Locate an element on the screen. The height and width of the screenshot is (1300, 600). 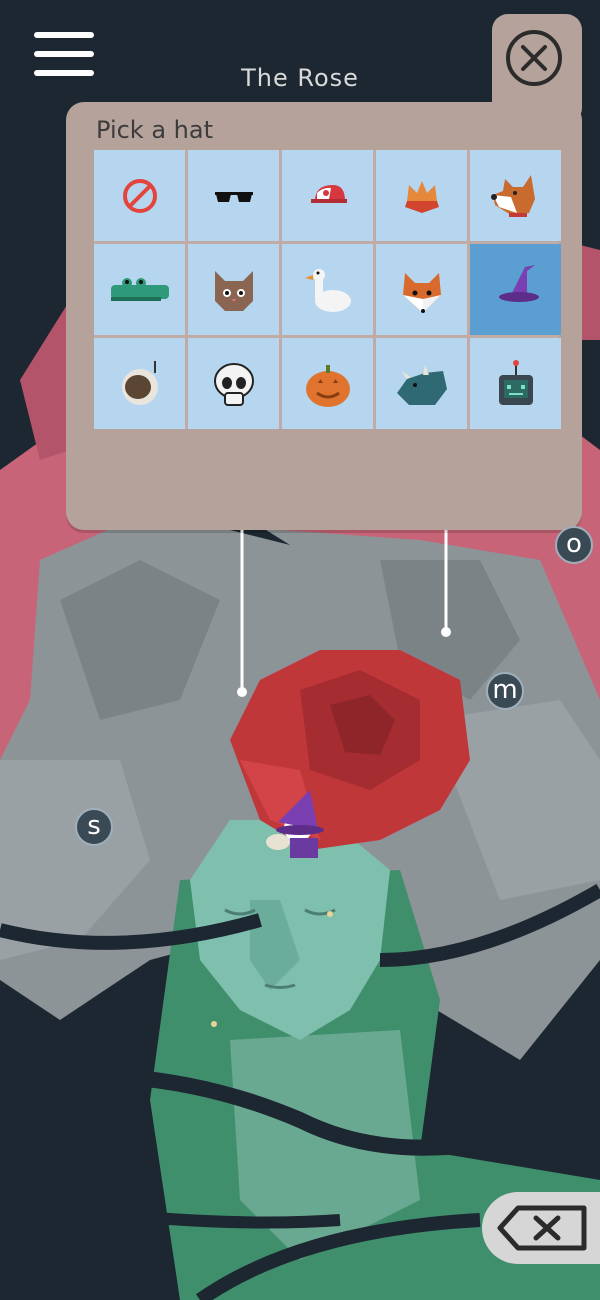
robot-icon is located at coordinates (515, 382).